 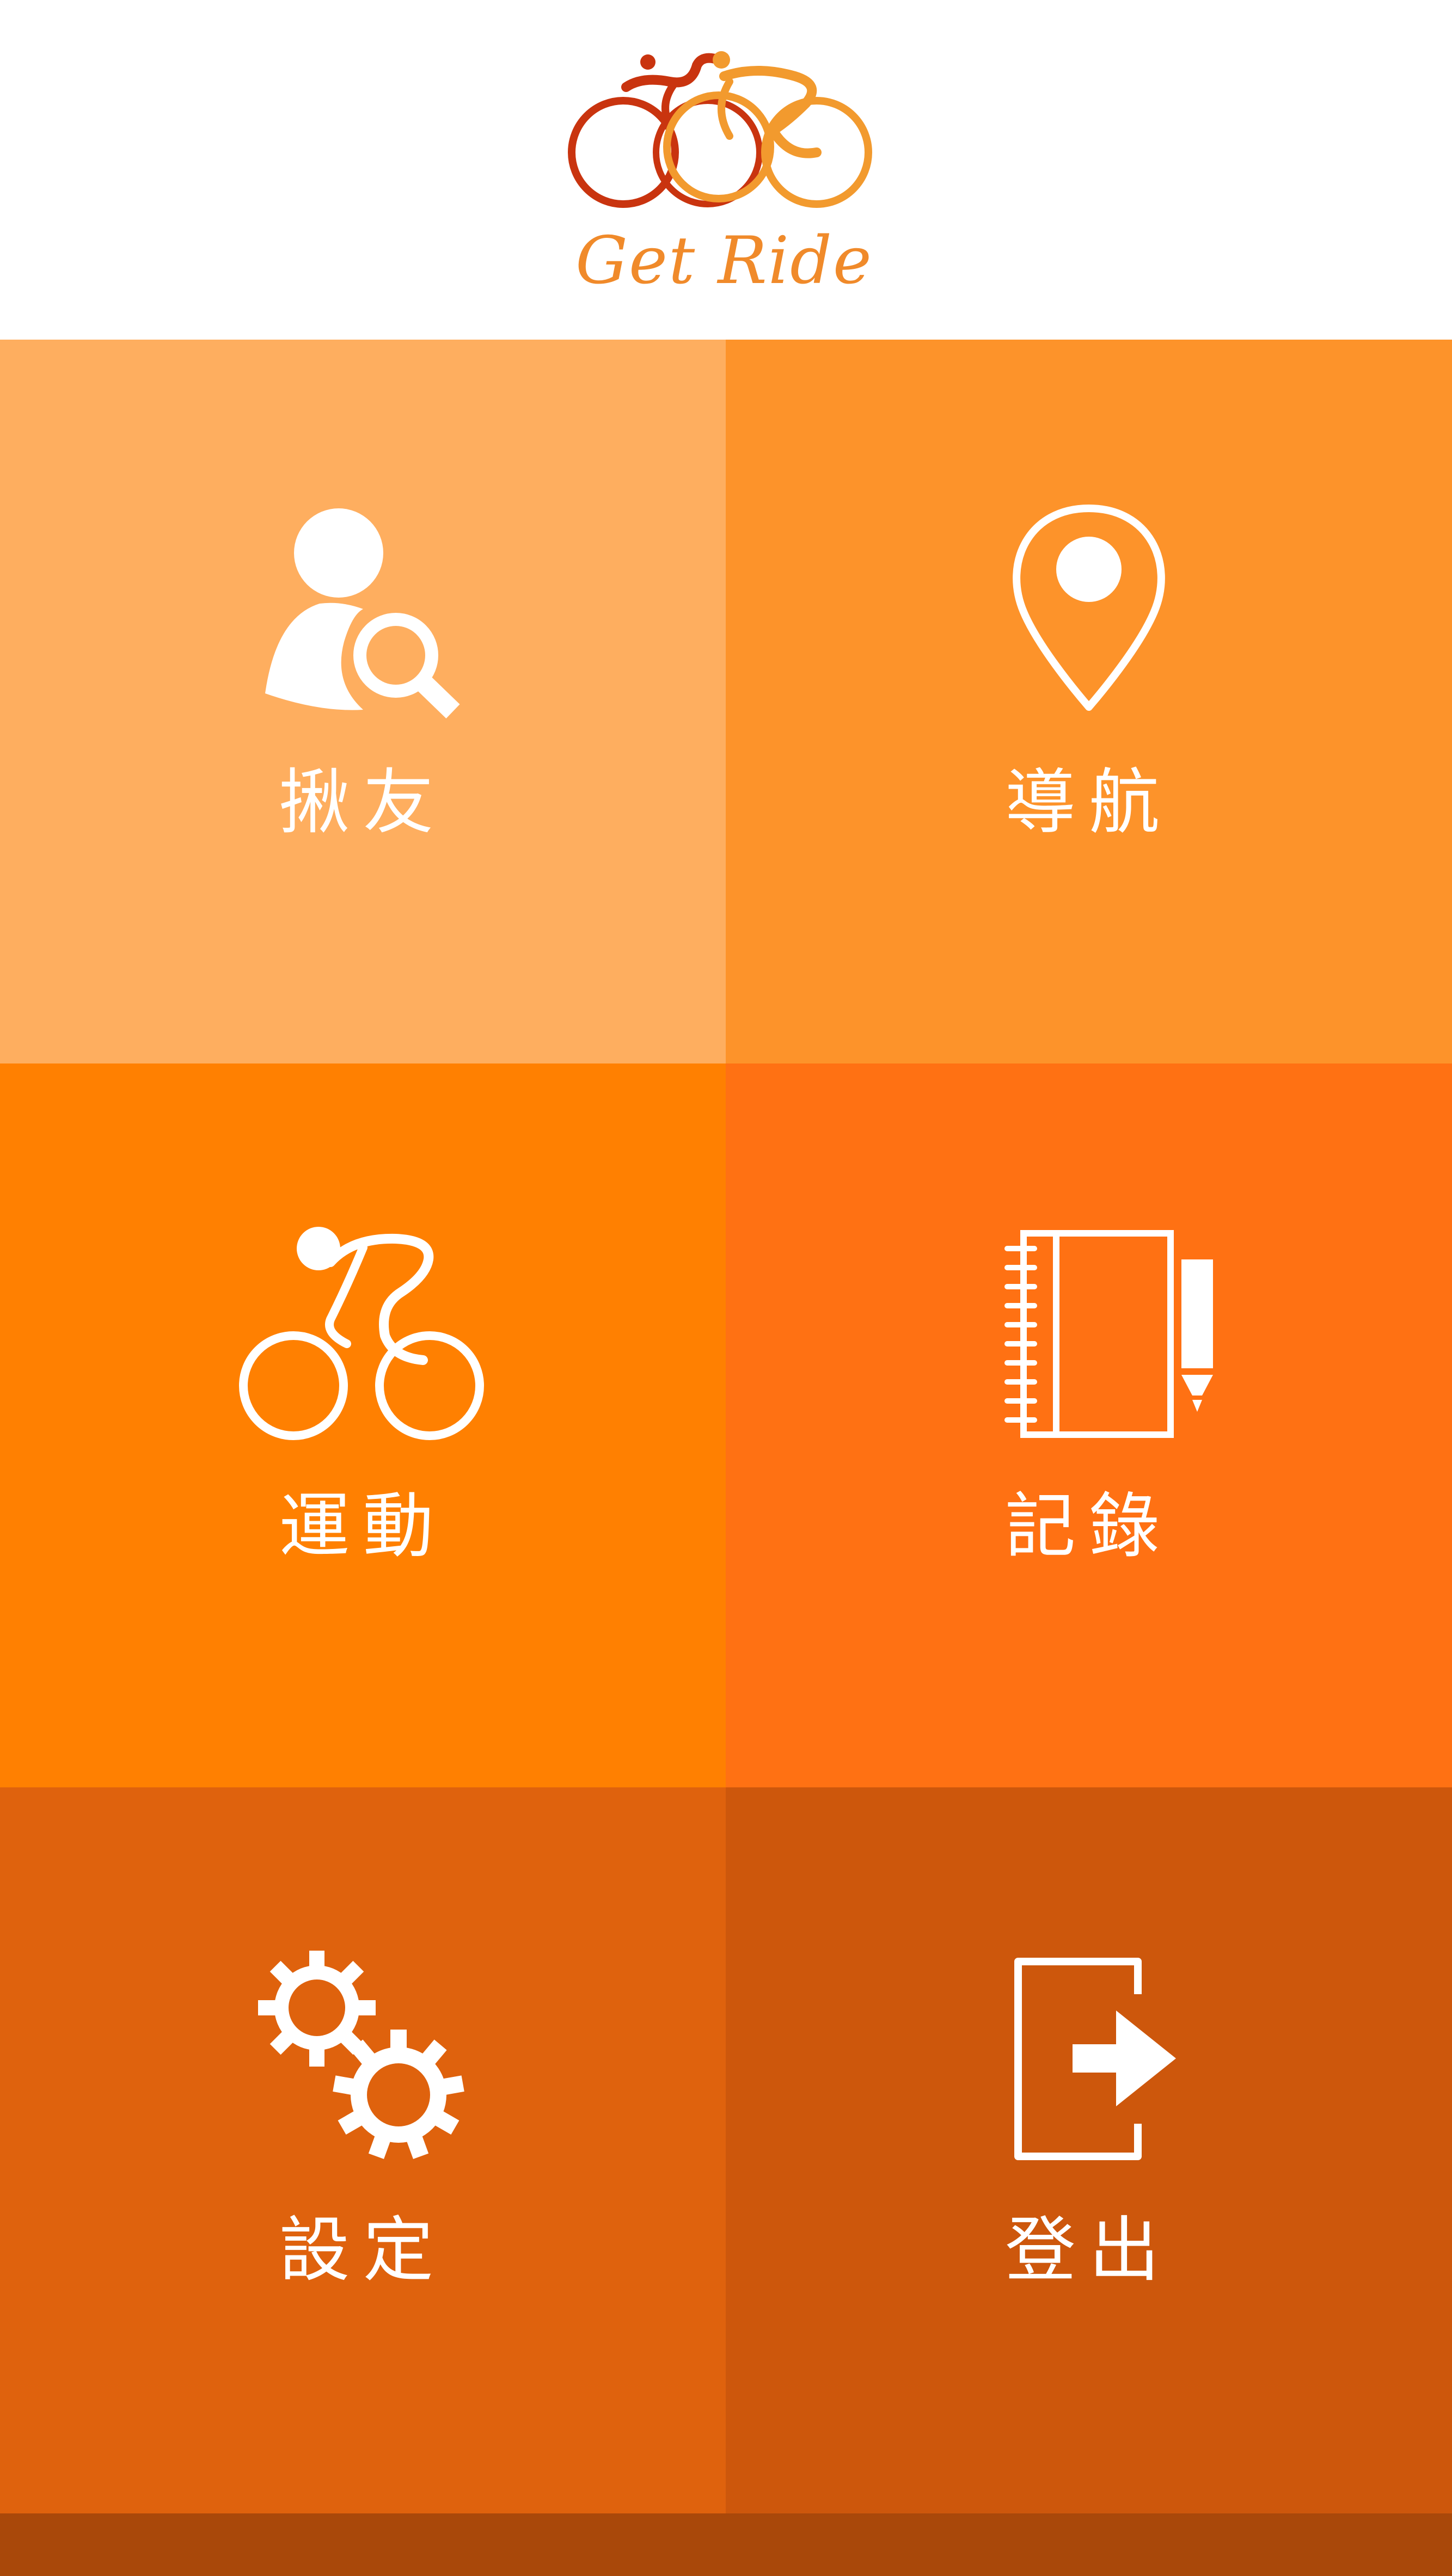 I want to click on logo-text: Get Ride, so click(x=724, y=261).